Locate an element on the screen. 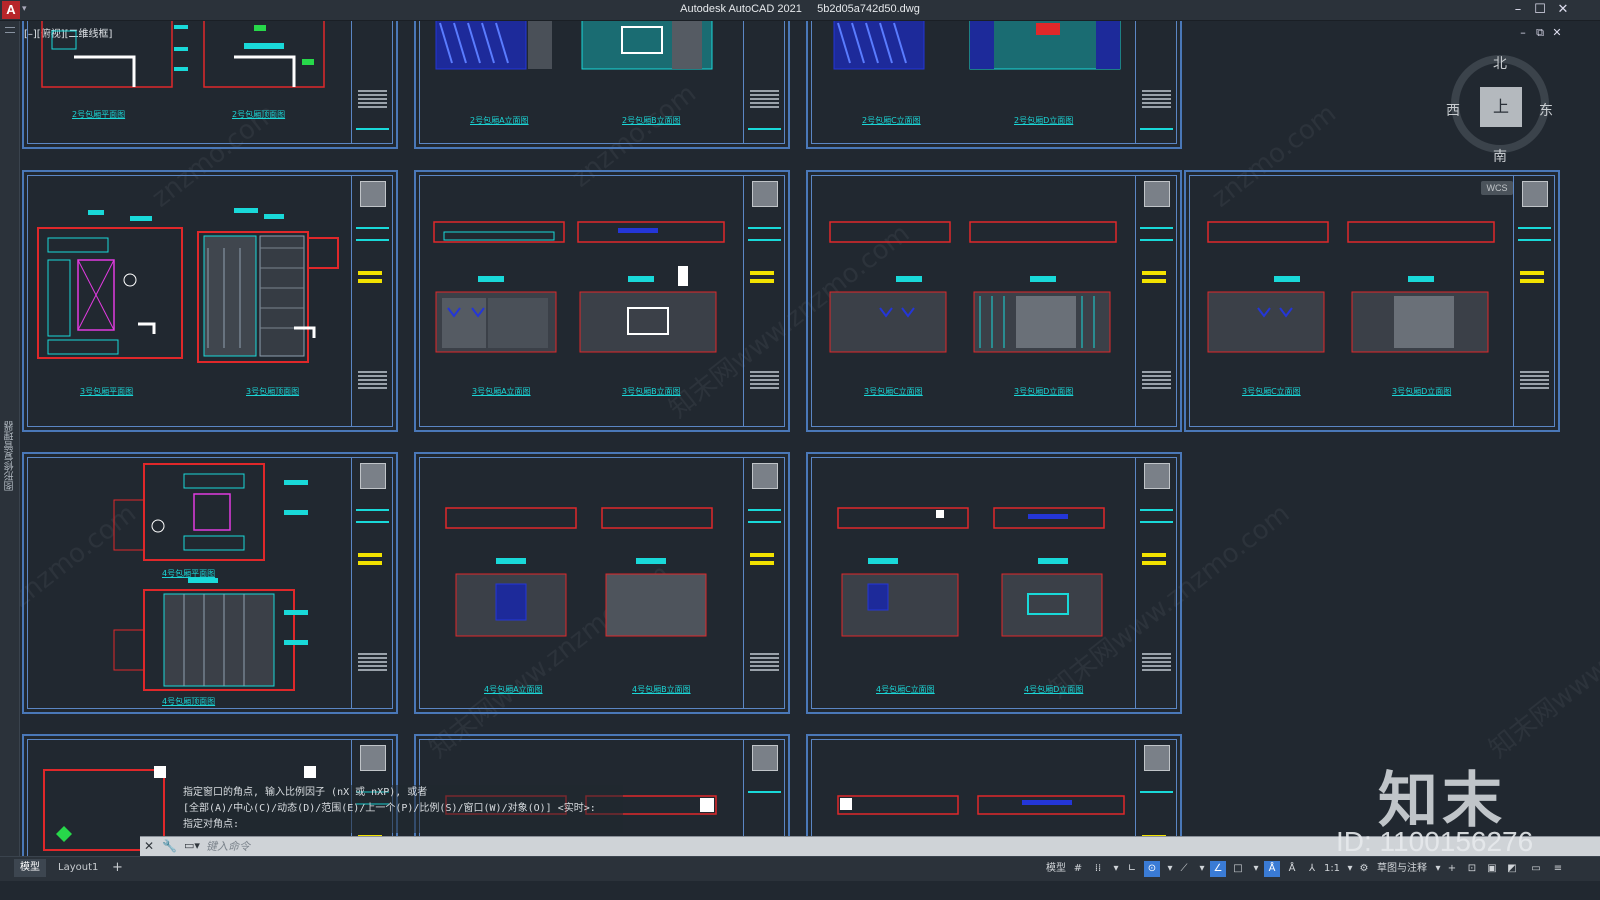 Image resolution: width=1600 pixels, height=900 pixels. status-bar-spacer is located at coordinates (800, 890).